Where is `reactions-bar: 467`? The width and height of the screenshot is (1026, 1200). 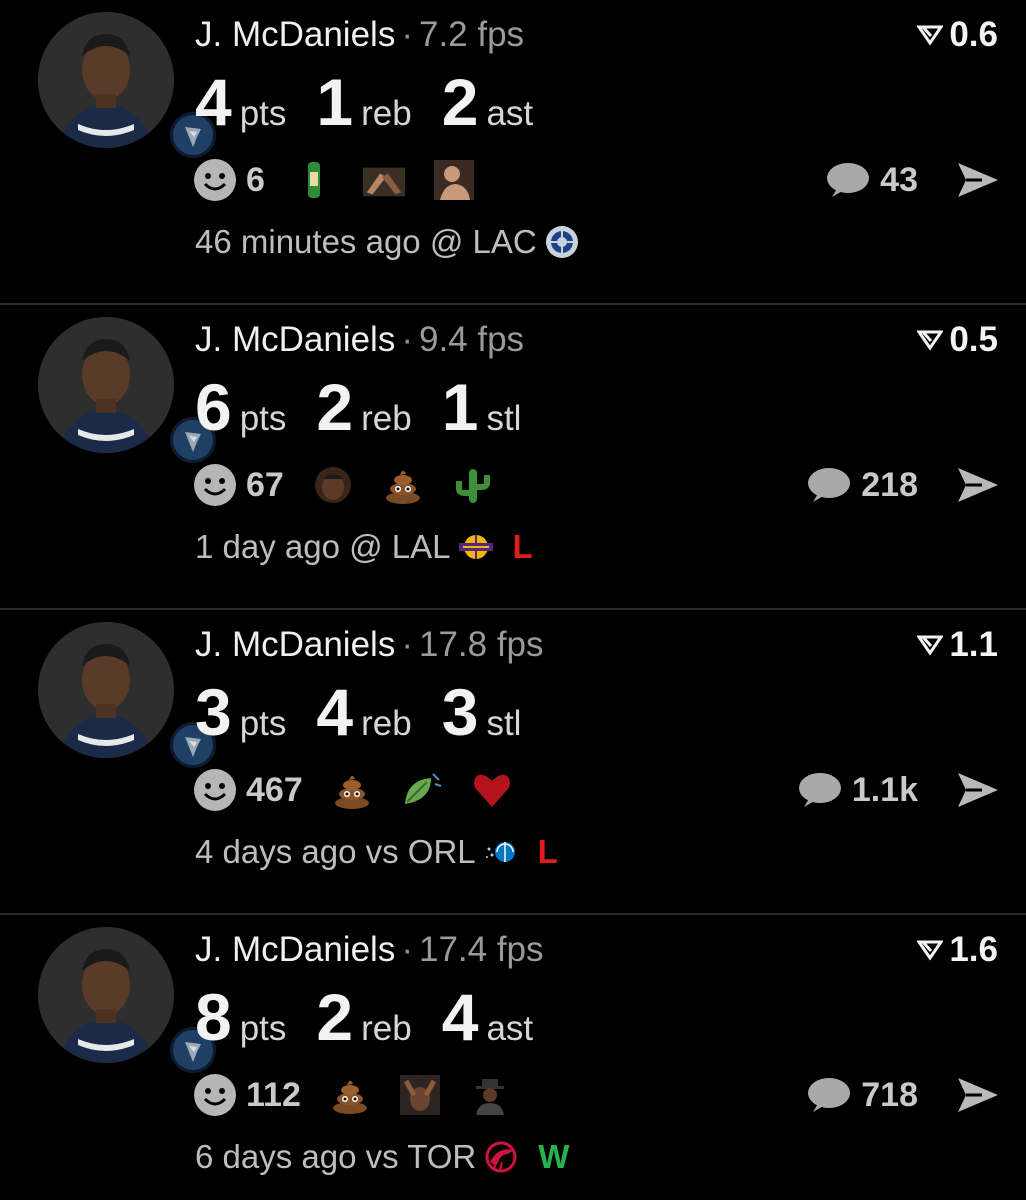 reactions-bar: 467 is located at coordinates (367, 790).